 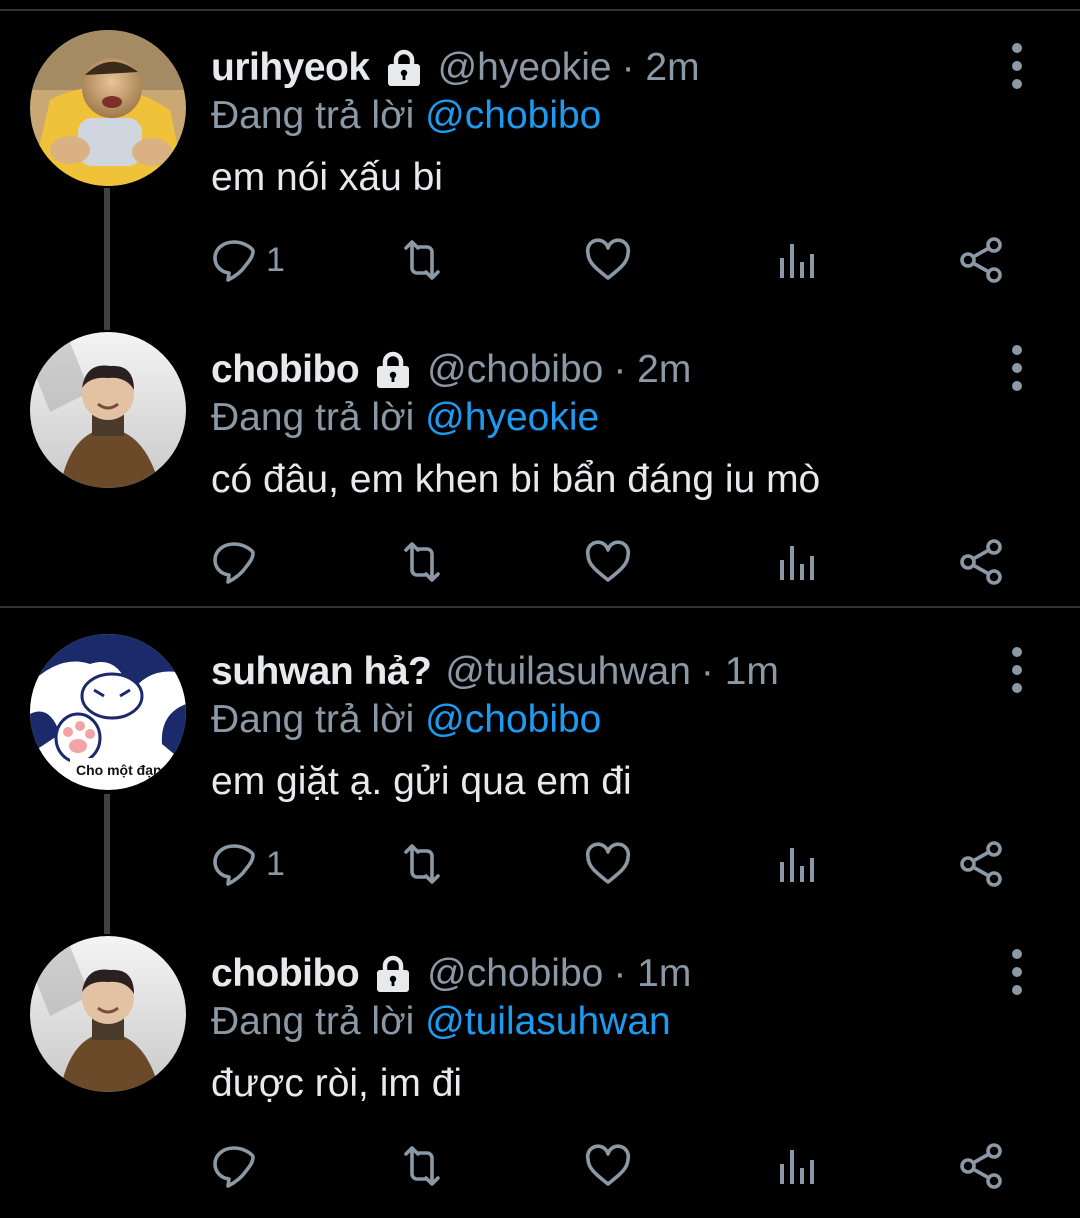 I want to click on tweet-text: được ròi, im đi, so click(x=337, y=1083).